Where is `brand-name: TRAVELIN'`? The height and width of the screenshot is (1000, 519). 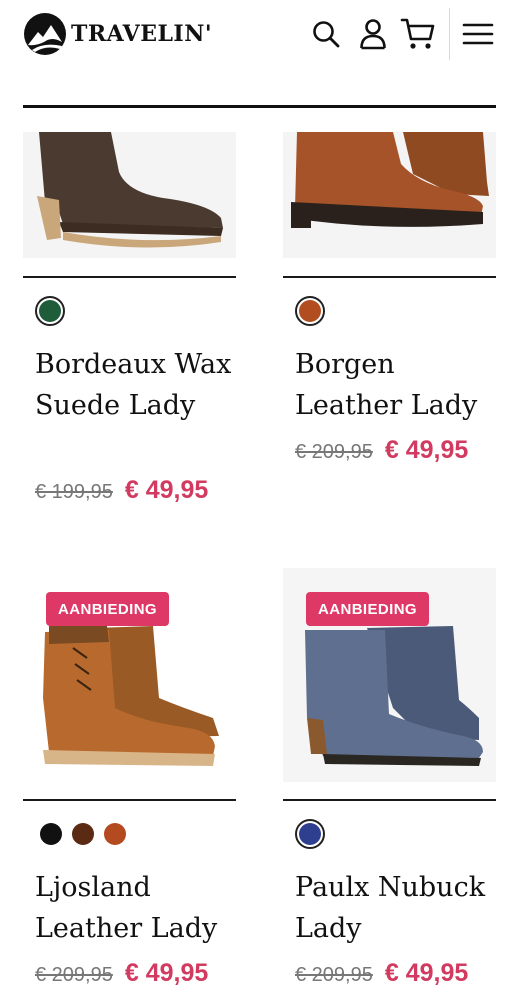 brand-name: TRAVELIN' is located at coordinates (142, 34).